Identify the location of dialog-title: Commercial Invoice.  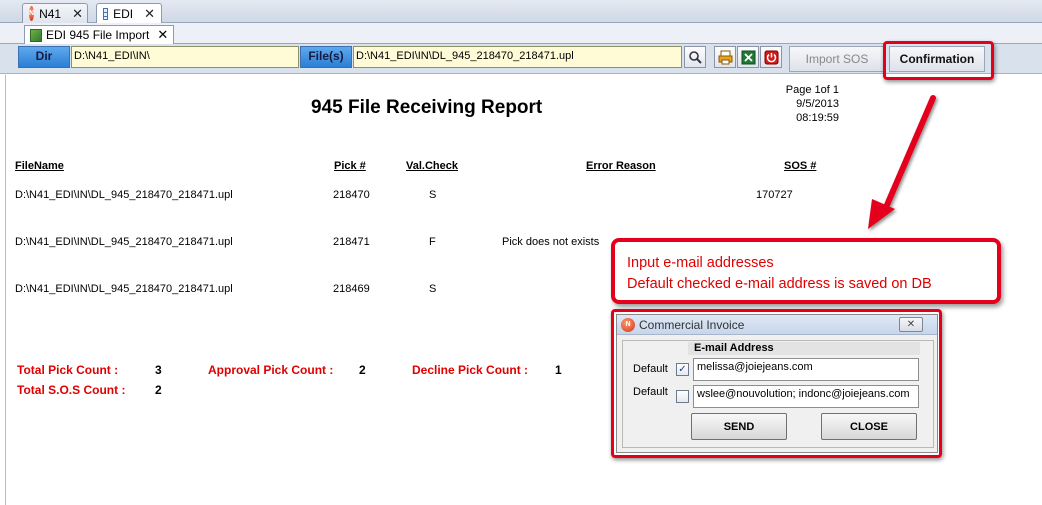
(692, 324).